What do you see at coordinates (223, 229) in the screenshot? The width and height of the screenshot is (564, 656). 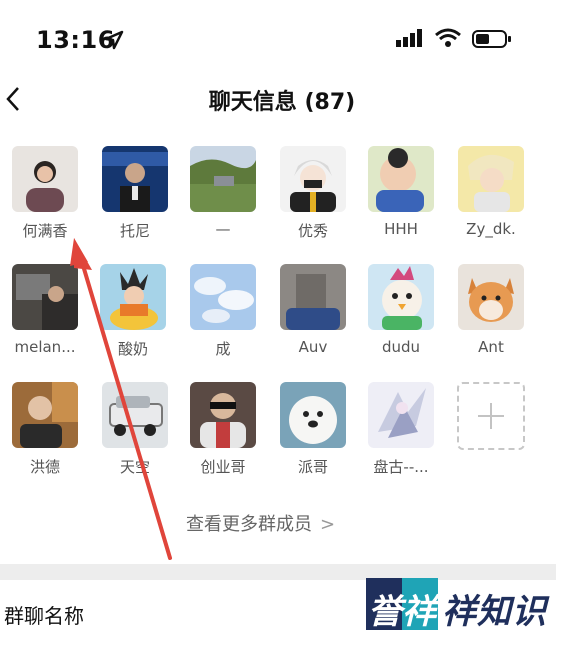 I see `member-name: —` at bounding box center [223, 229].